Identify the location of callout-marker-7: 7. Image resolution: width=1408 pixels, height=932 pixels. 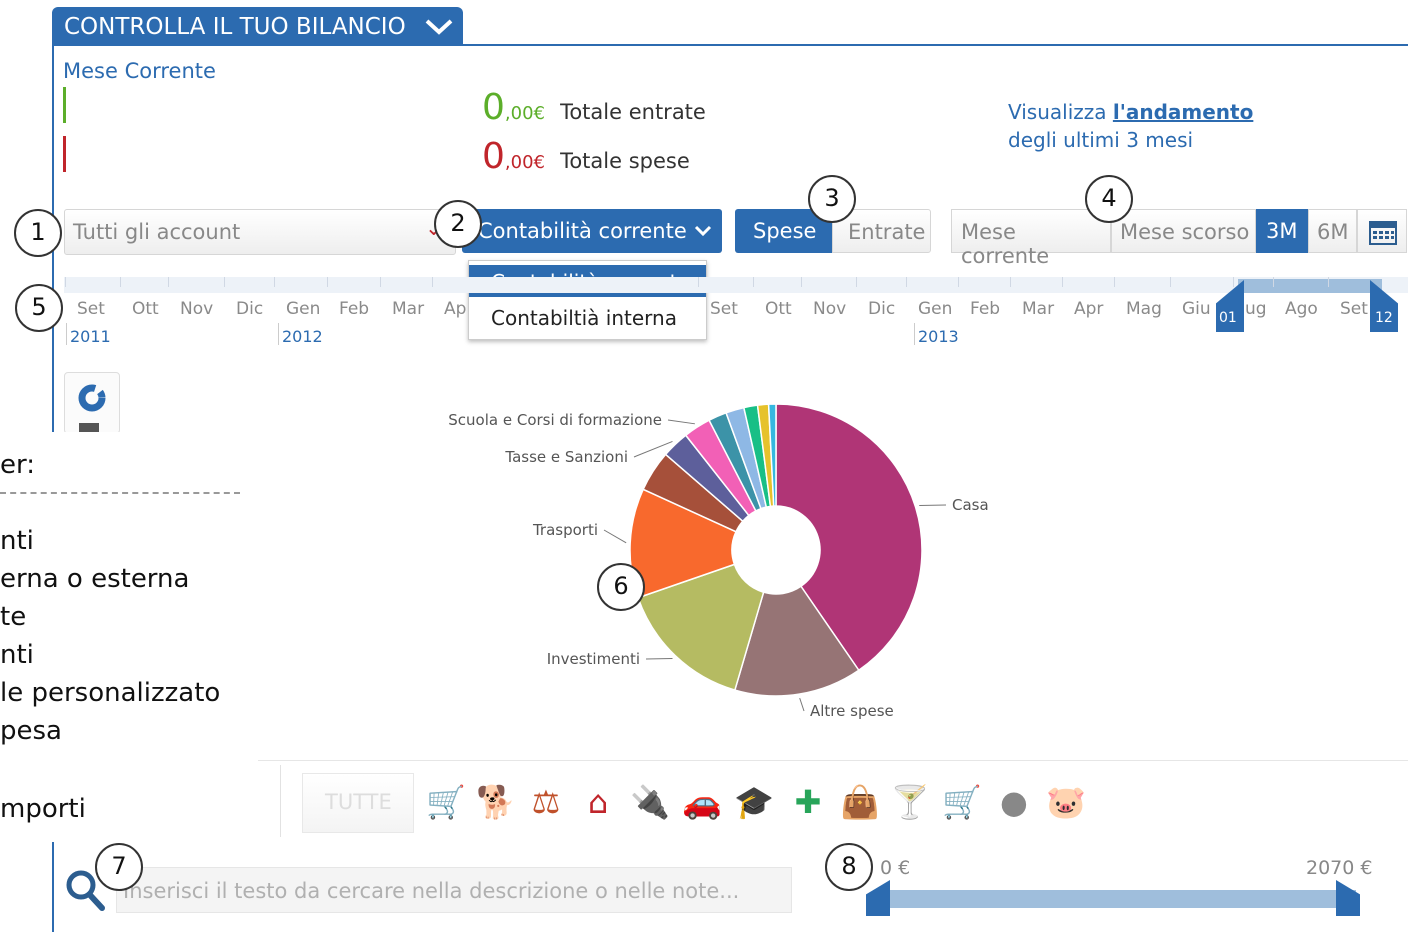
(119, 867).